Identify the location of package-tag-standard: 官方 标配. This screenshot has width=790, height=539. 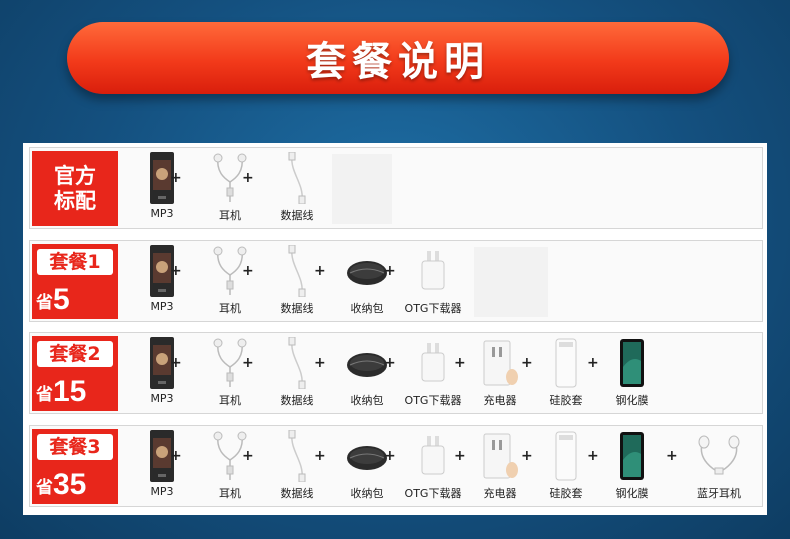
(75, 188).